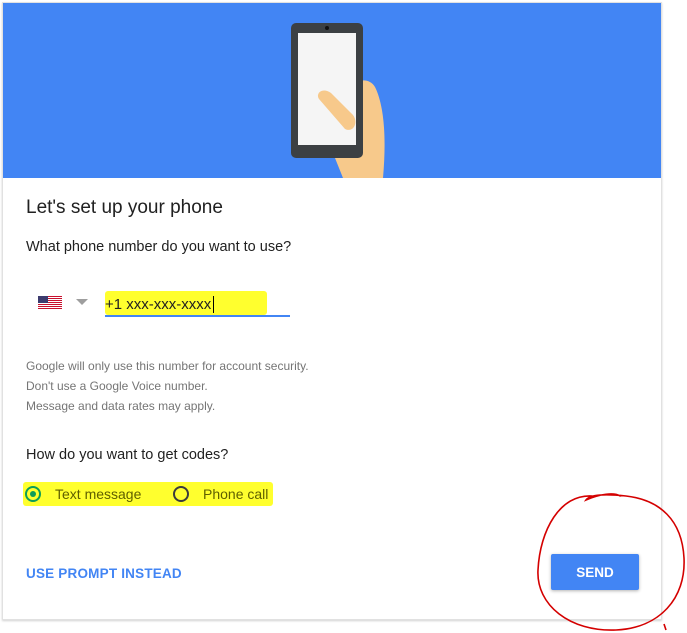 The height and width of the screenshot is (633, 687). What do you see at coordinates (63, 304) in the screenshot?
I see `country-code-select` at bounding box center [63, 304].